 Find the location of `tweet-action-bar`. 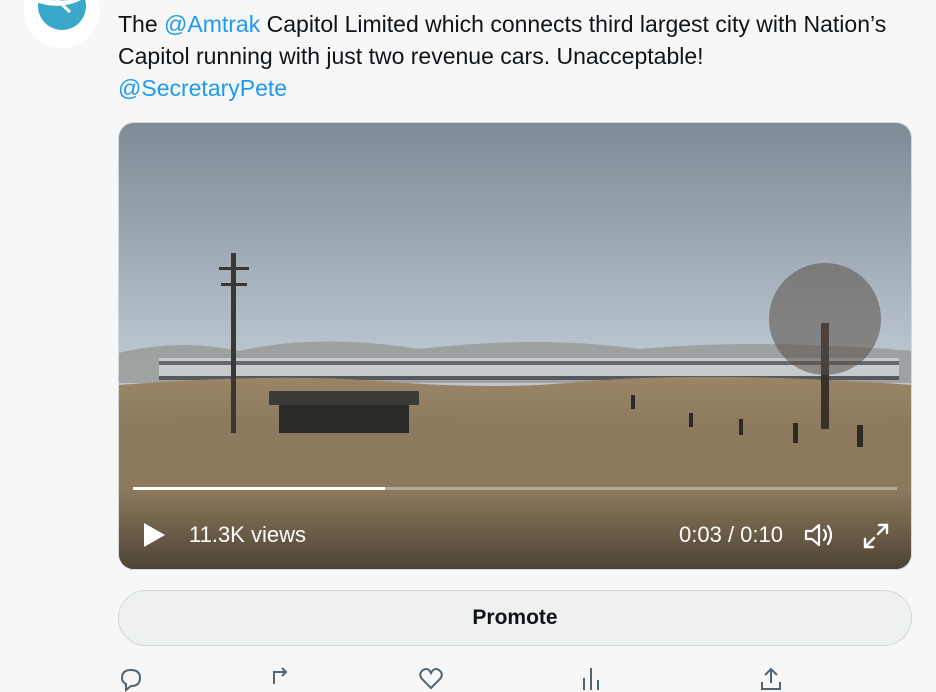

tweet-action-bar is located at coordinates (515, 676).